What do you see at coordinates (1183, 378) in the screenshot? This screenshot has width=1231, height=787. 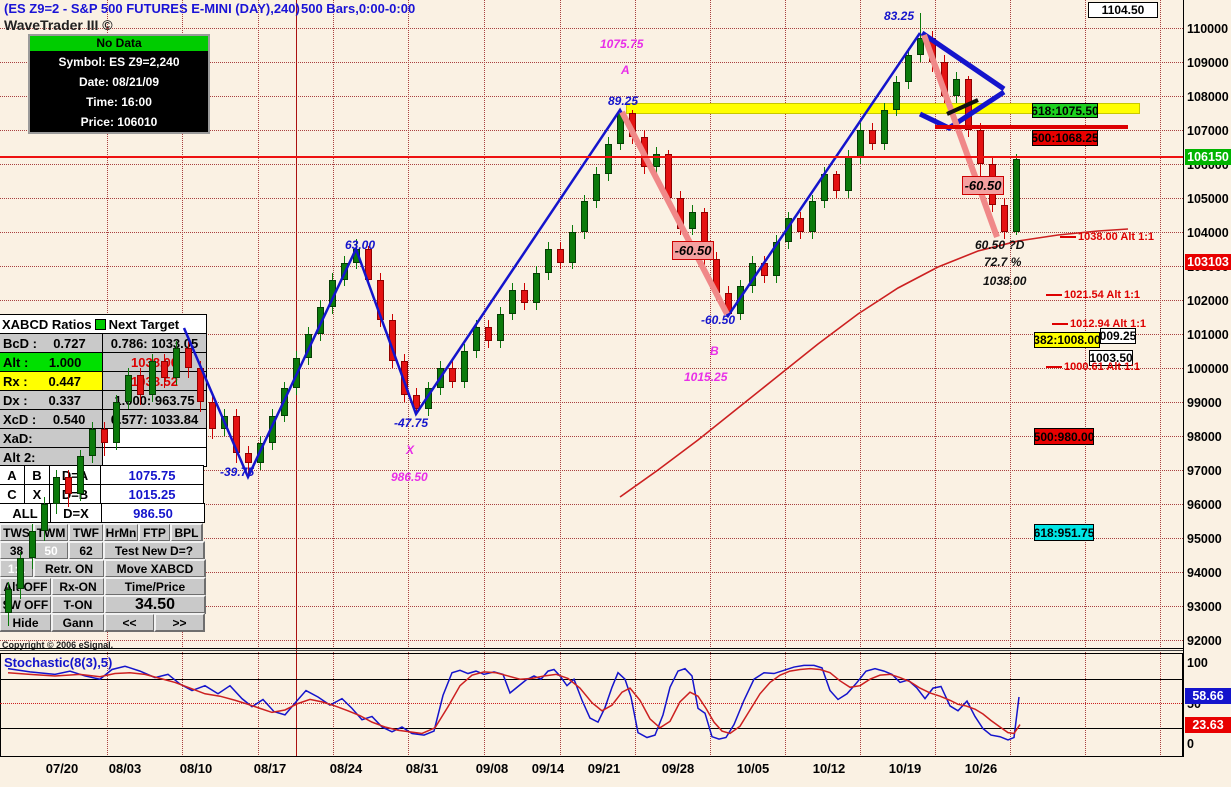 I see `chart-right-border` at bounding box center [1183, 378].